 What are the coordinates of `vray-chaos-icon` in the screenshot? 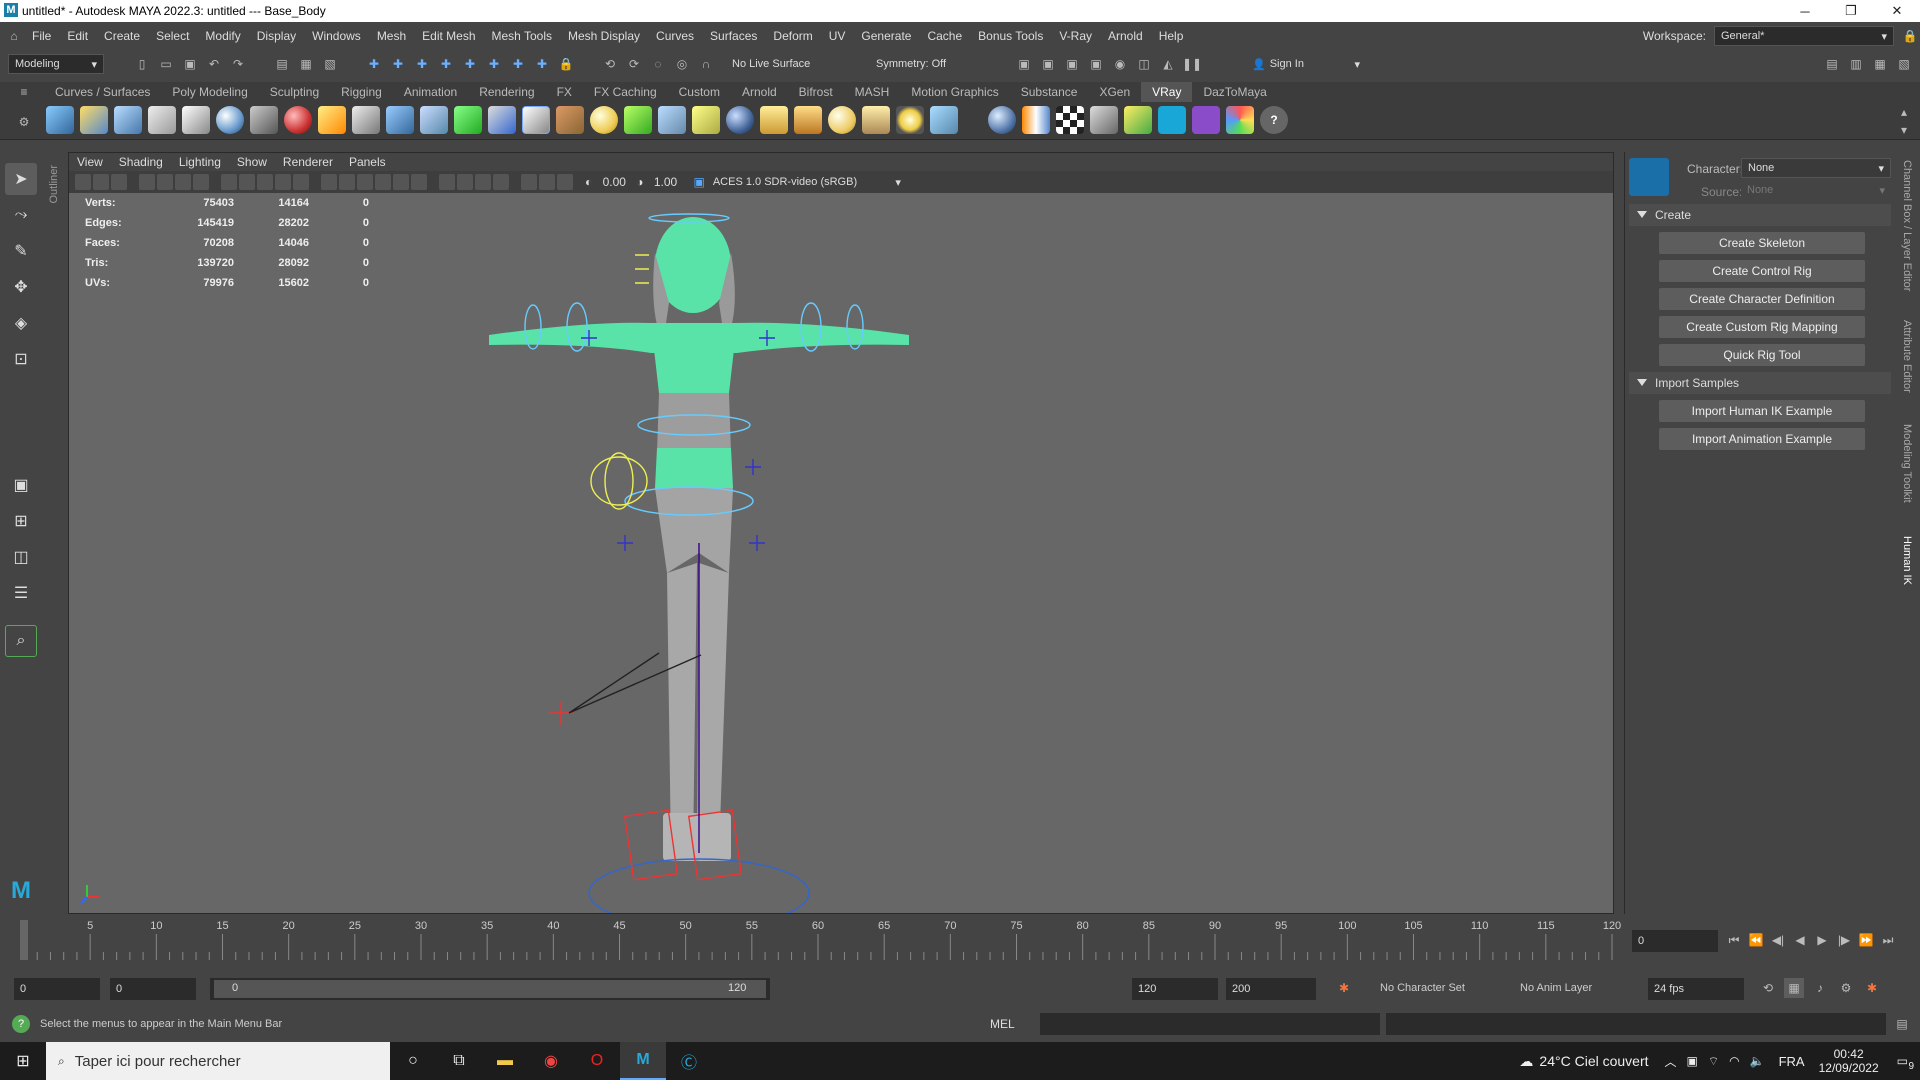 It's located at (1206, 120).